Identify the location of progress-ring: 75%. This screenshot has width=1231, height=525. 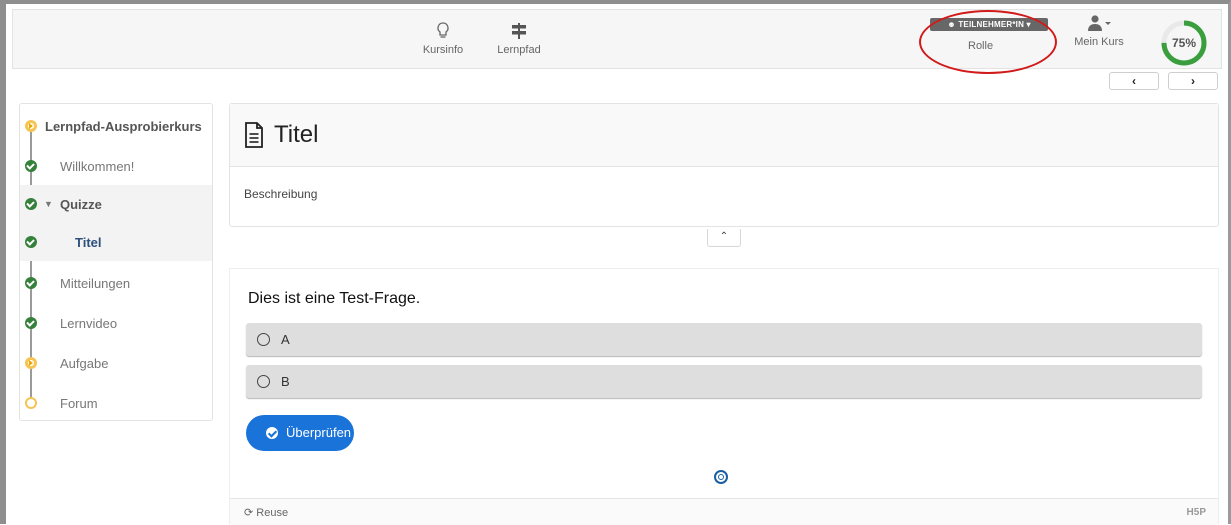
(1184, 45).